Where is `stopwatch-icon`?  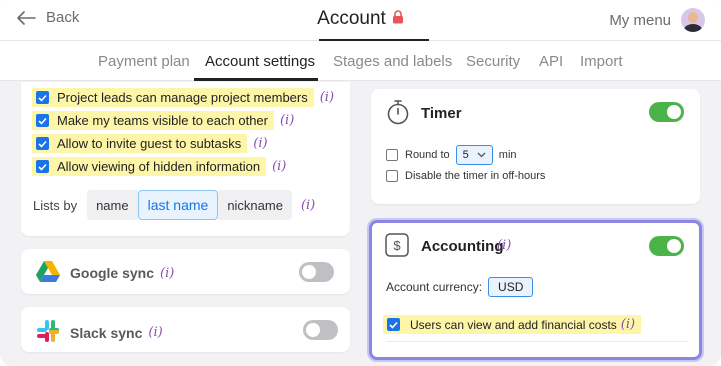
stopwatch-icon is located at coordinates (398, 114).